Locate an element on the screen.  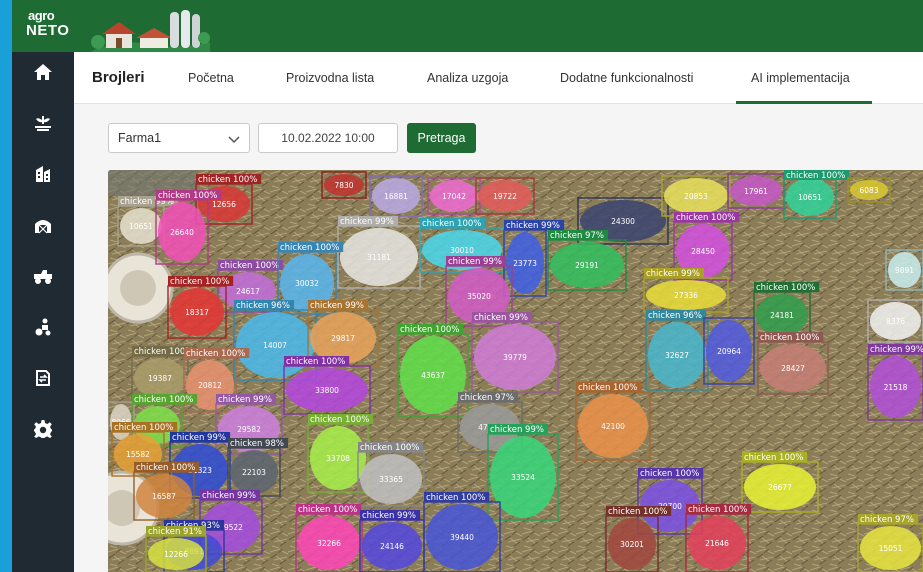
plant-icon is located at coordinates (43, 123).